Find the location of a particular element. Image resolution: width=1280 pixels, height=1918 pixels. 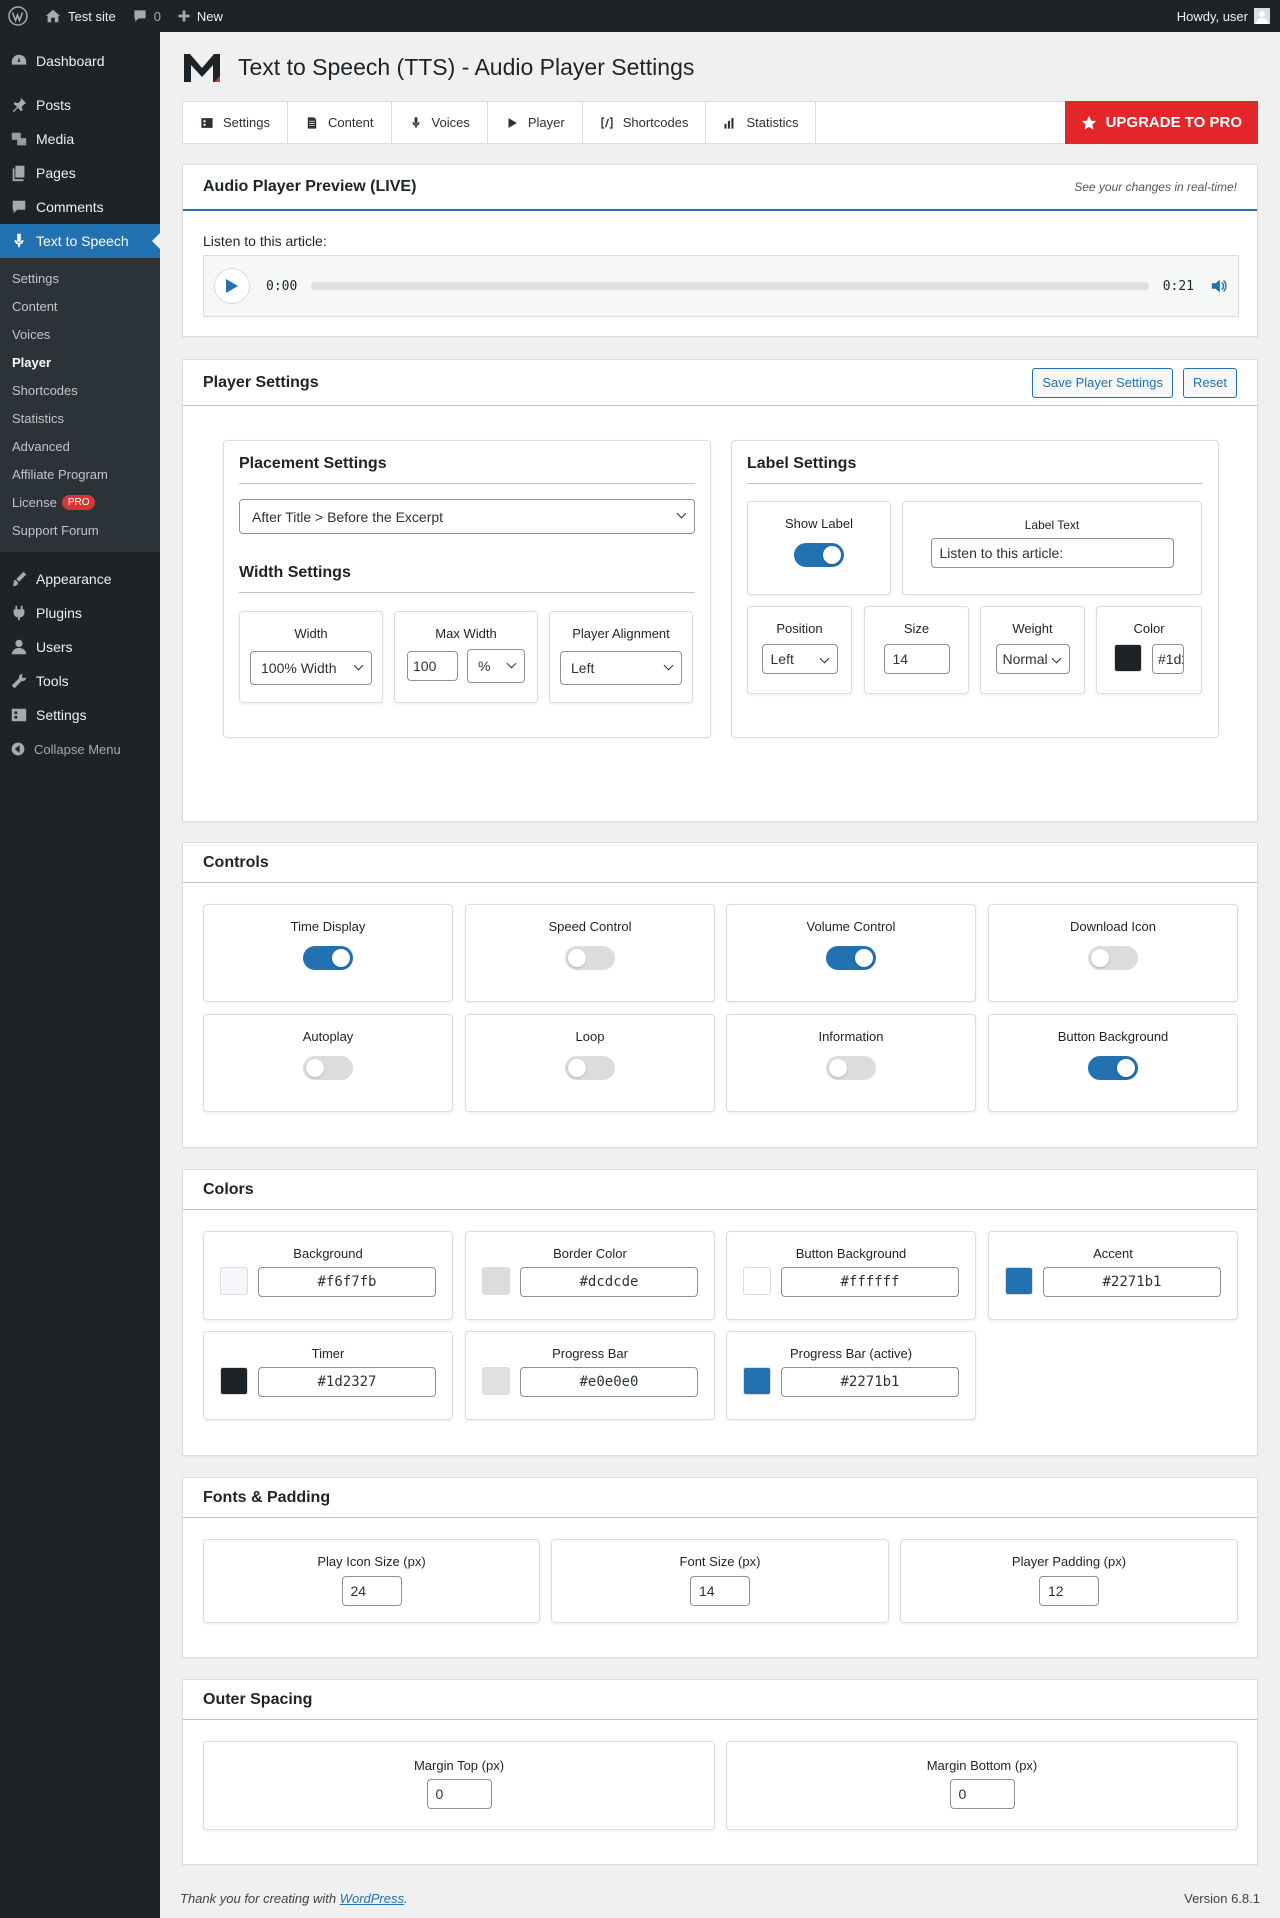

control-volume: Volume Control is located at coordinates (851, 953).